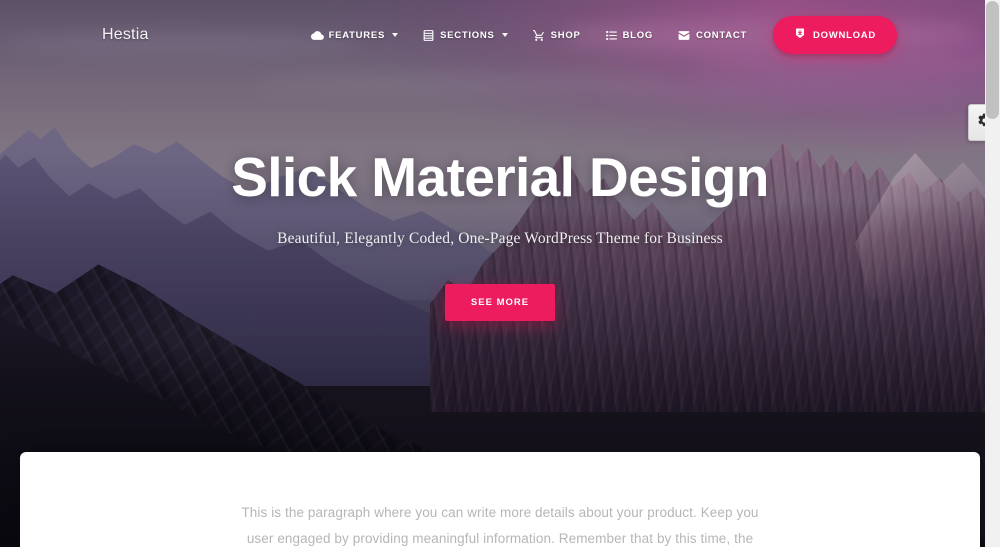 The width and height of the screenshot is (1000, 547). I want to click on download-shield-icon, so click(800, 35).